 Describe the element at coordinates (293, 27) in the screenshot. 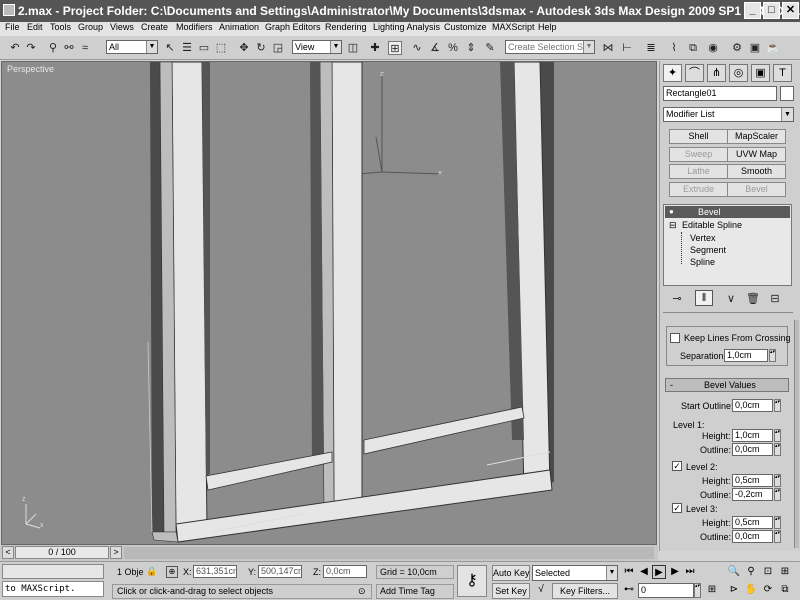

I see `menu-graph-editors: Graph Editors` at that location.